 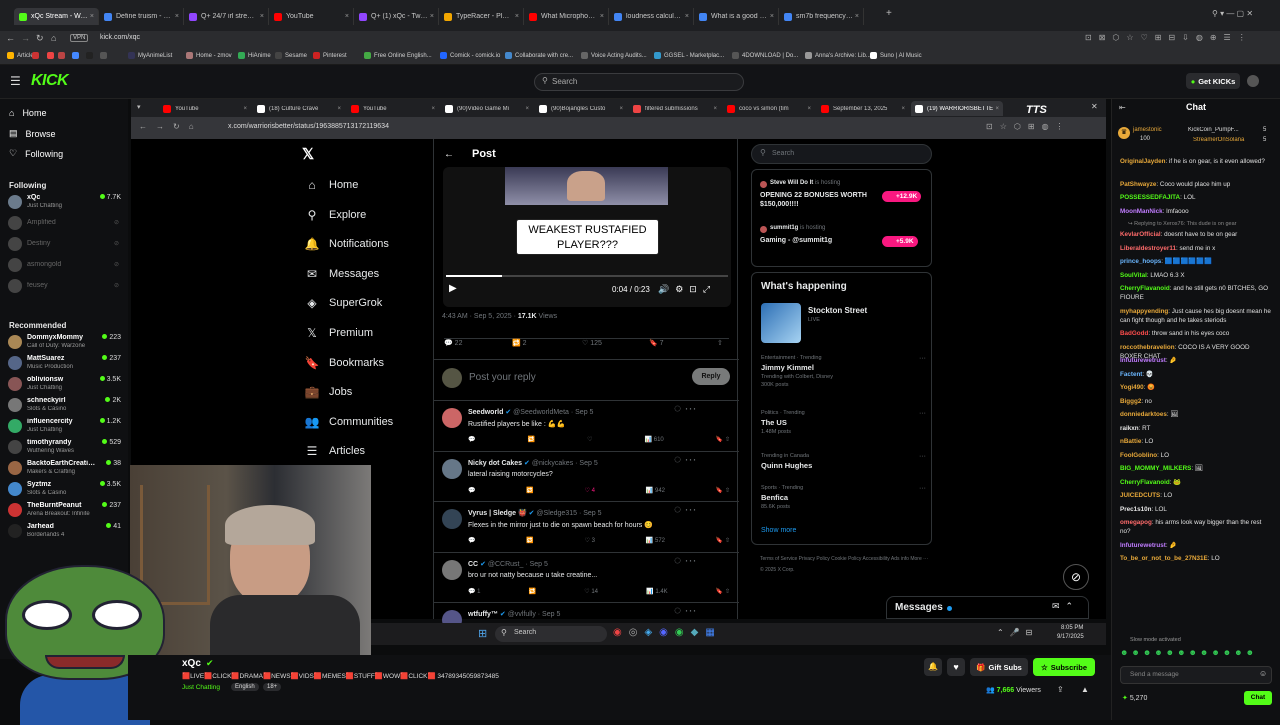 What do you see at coordinates (65, 490) in the screenshot?
I see `sidebar-channel: Syztmz Slots & Casino 3.5K` at bounding box center [65, 490].